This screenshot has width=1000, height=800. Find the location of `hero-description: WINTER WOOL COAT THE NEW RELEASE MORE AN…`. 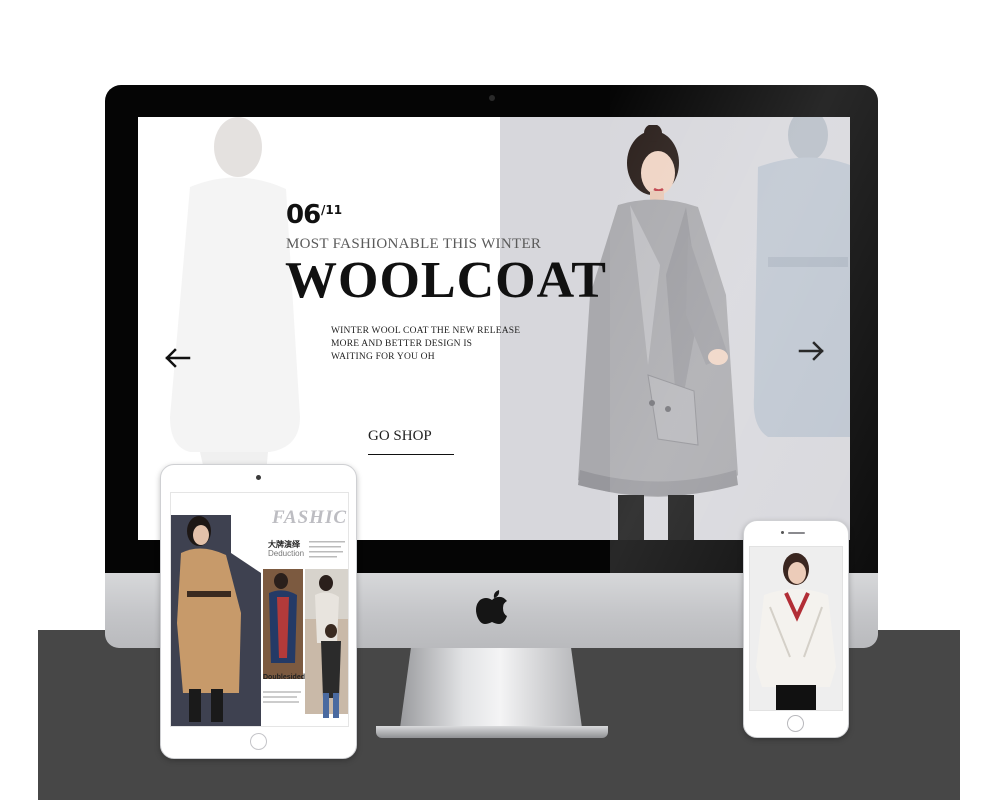

hero-description: WINTER WOOL COAT THE NEW RELEASE MORE AN… is located at coordinates (425, 344).